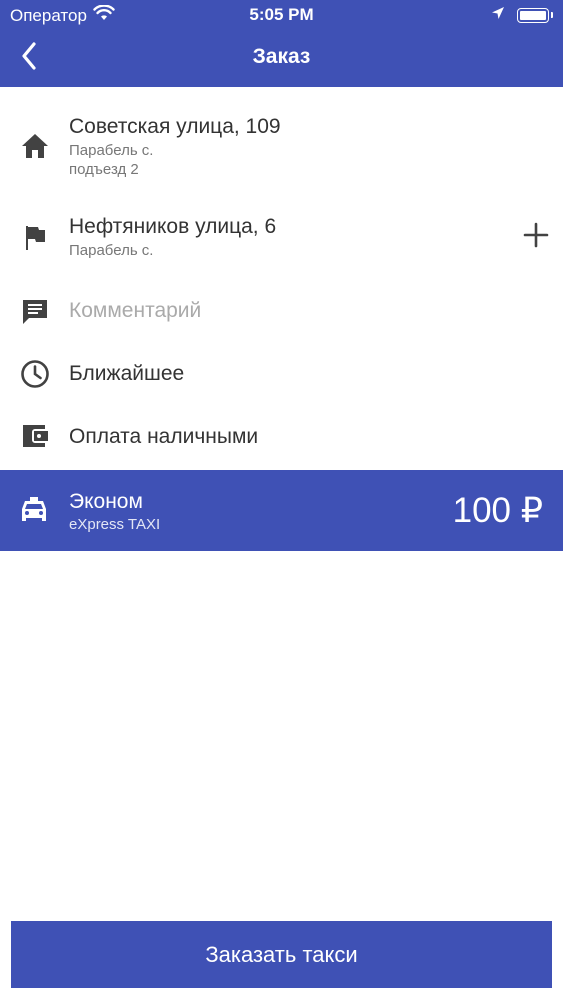 The width and height of the screenshot is (563, 1000). I want to click on battery-cap, so click(552, 15).